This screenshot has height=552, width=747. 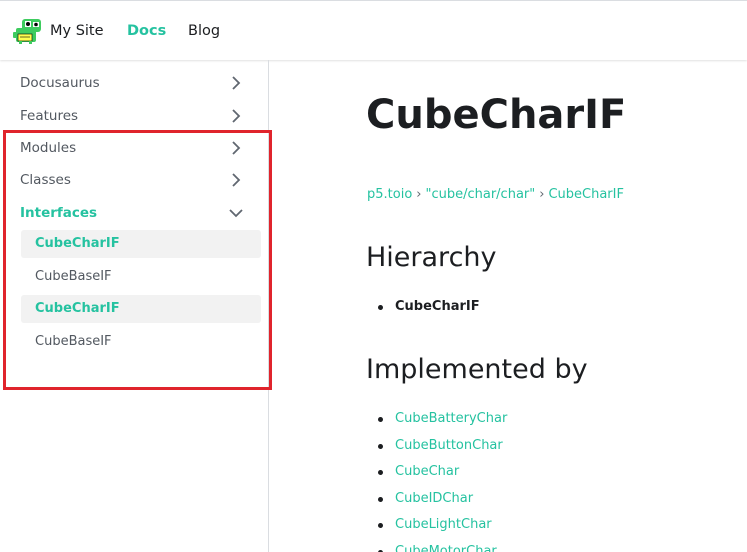 What do you see at coordinates (204, 31) in the screenshot?
I see `nav-link-blog: Blog` at bounding box center [204, 31].